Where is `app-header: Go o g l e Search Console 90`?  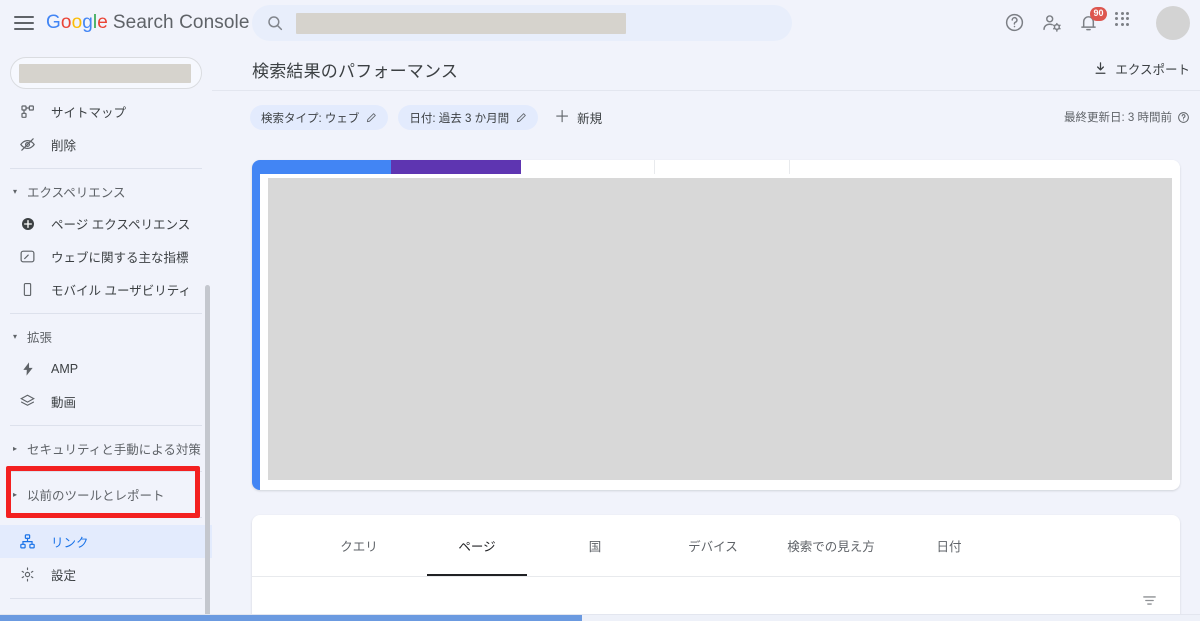
app-header: Go o g l e Search Console 90 is located at coordinates (600, 22).